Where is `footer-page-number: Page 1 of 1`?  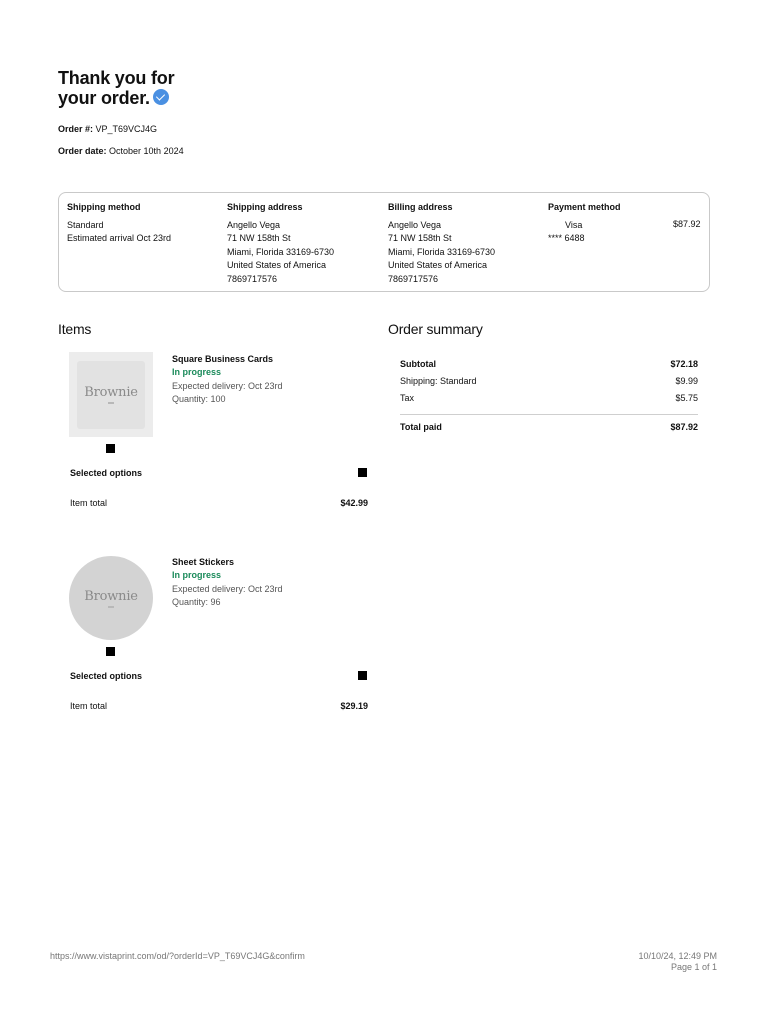 footer-page-number: Page 1 of 1 is located at coordinates (693, 967).